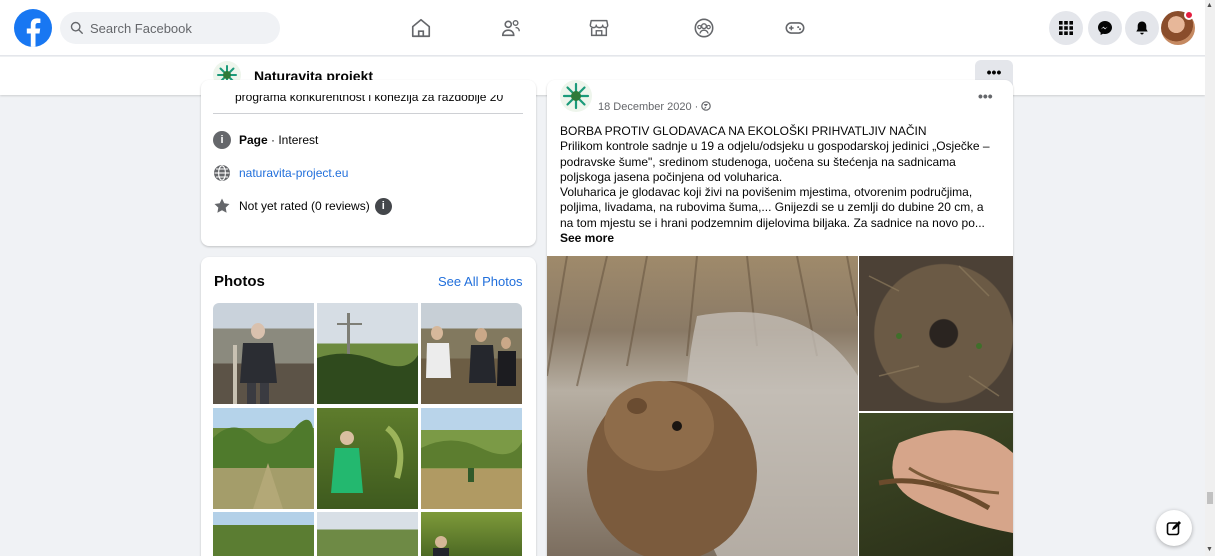 The height and width of the screenshot is (556, 1215). What do you see at coordinates (985, 96) in the screenshot?
I see `post-options-button: •••` at bounding box center [985, 96].